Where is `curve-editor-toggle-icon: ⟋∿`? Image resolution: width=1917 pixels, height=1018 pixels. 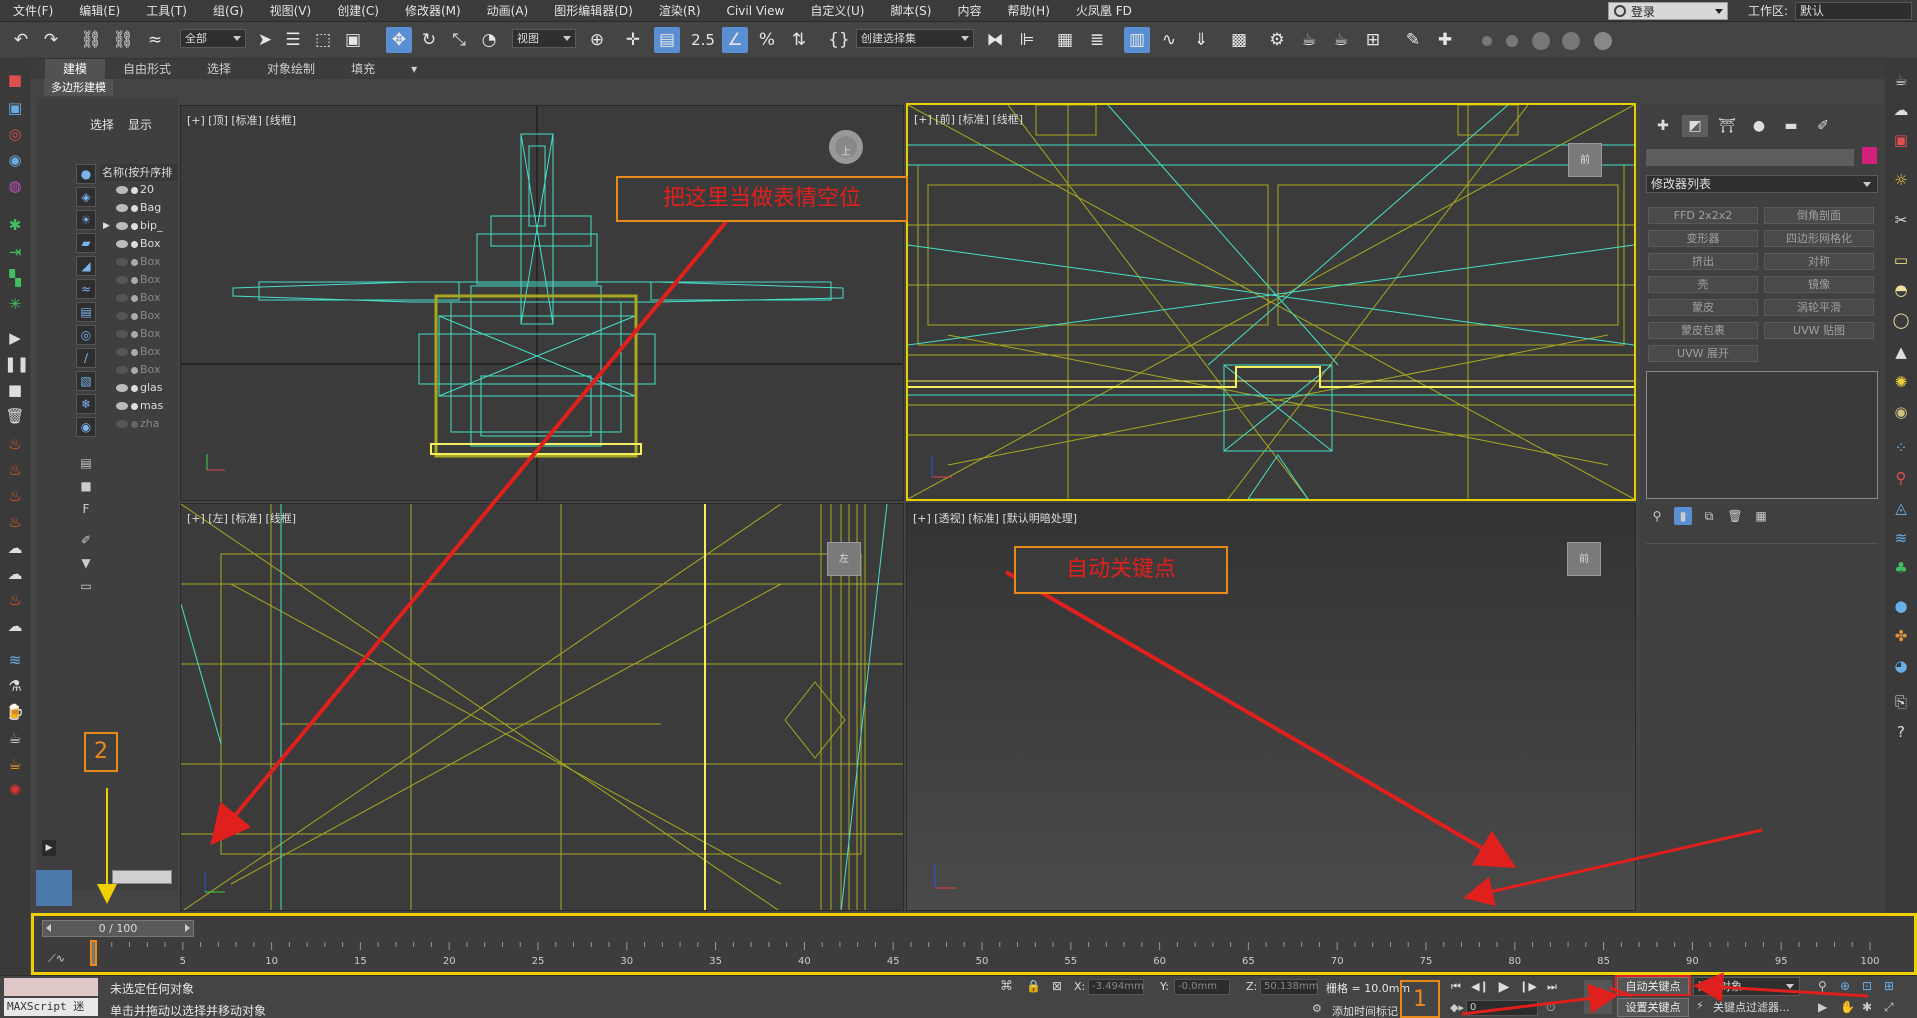
curve-editor-toggle-icon: ⟋∿ is located at coordinates (56, 959).